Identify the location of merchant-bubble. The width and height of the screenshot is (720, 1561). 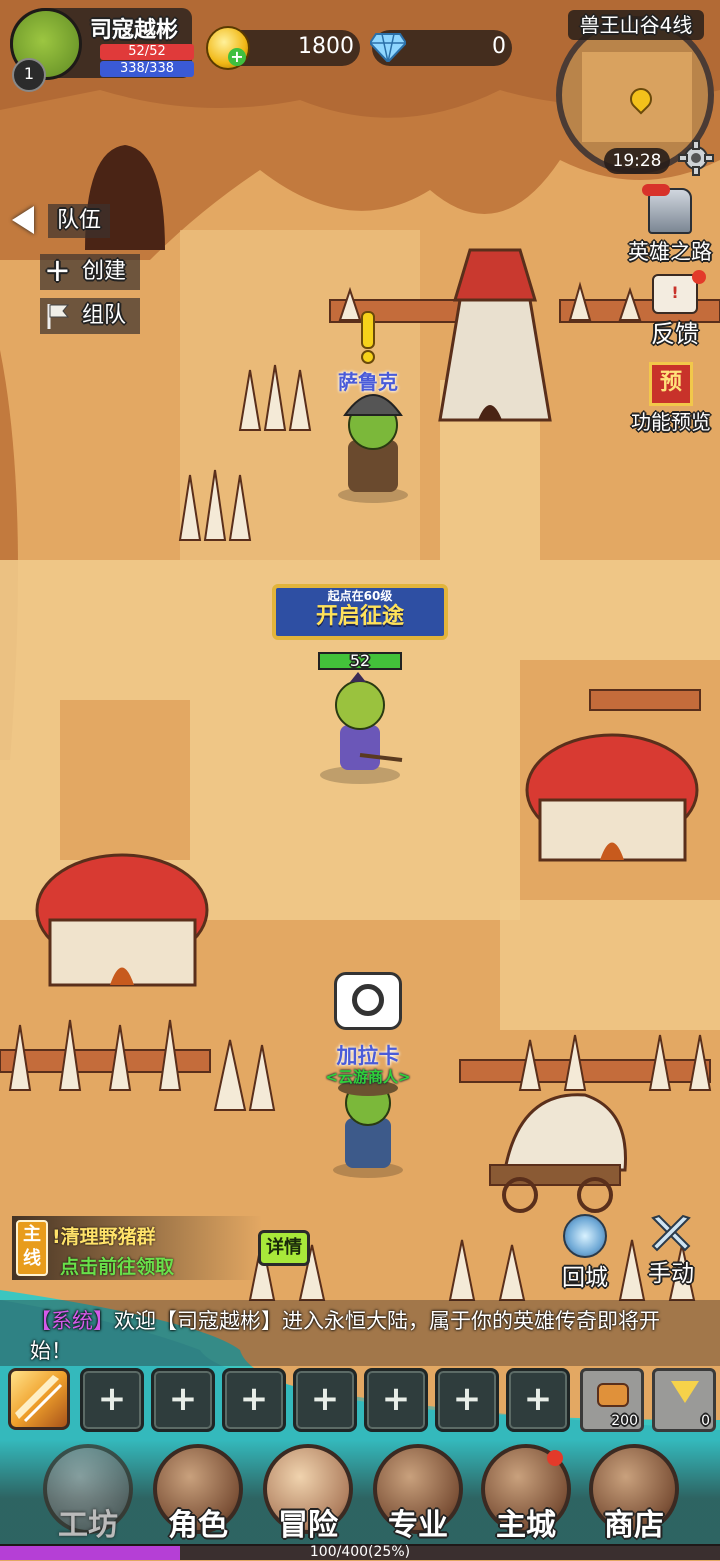
(368, 1001).